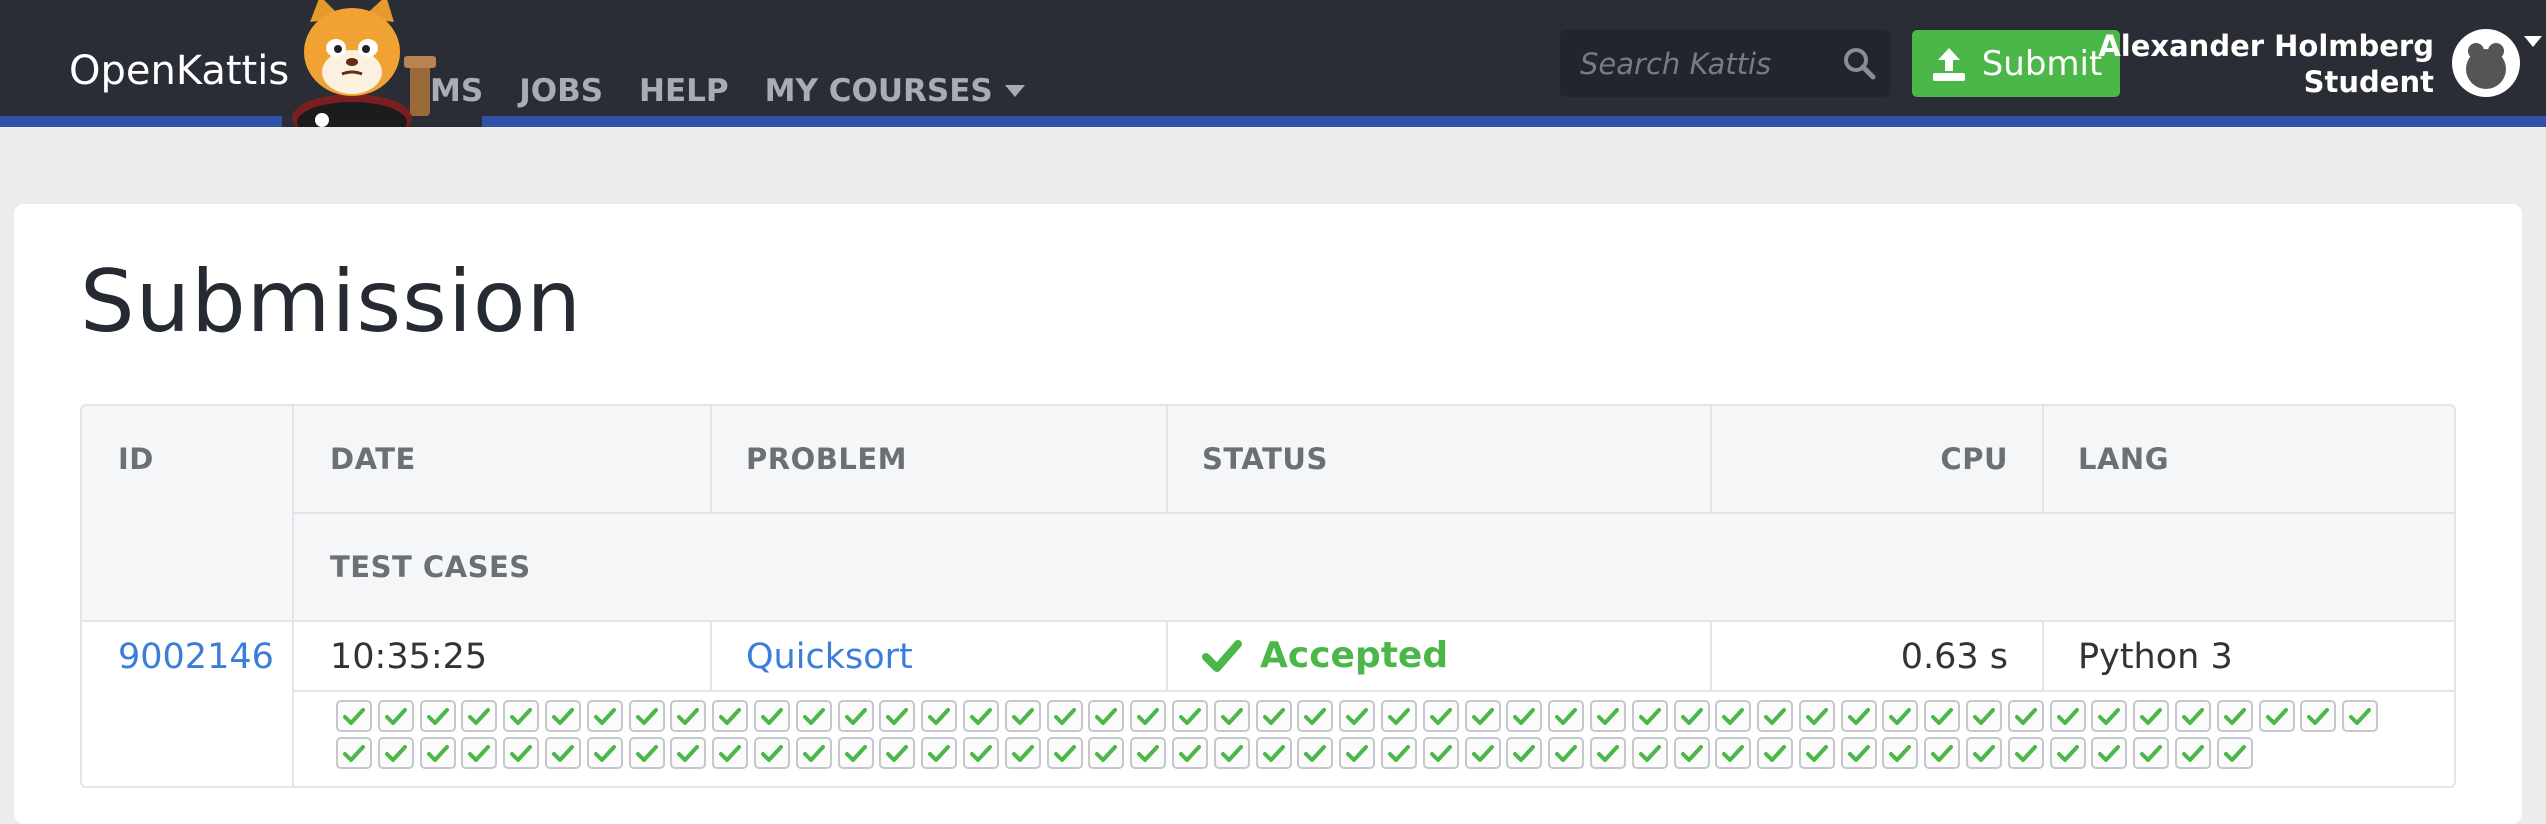  I want to click on nav-link-my-courses: MY COURSES, so click(895, 91).